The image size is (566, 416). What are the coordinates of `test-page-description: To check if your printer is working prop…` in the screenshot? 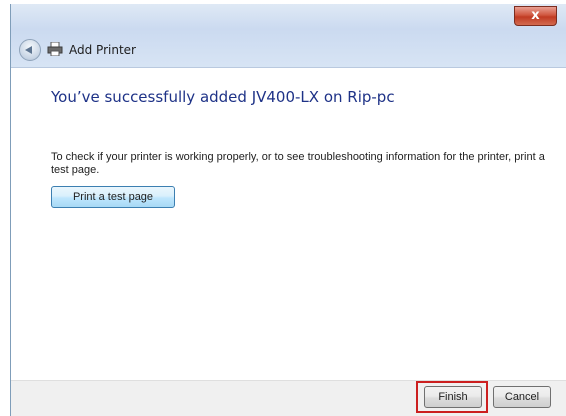 It's located at (298, 163).